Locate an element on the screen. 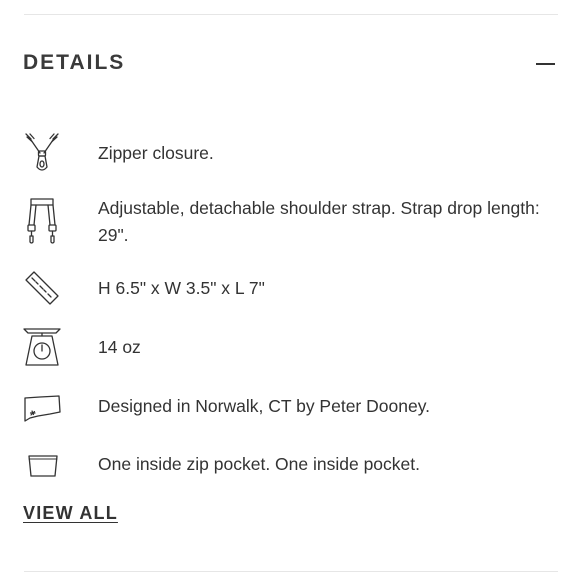 This screenshot has height=580, width=580. detail-item-dimensions: H 6.5" x W 3.5" x L 7" is located at coordinates (289, 288).